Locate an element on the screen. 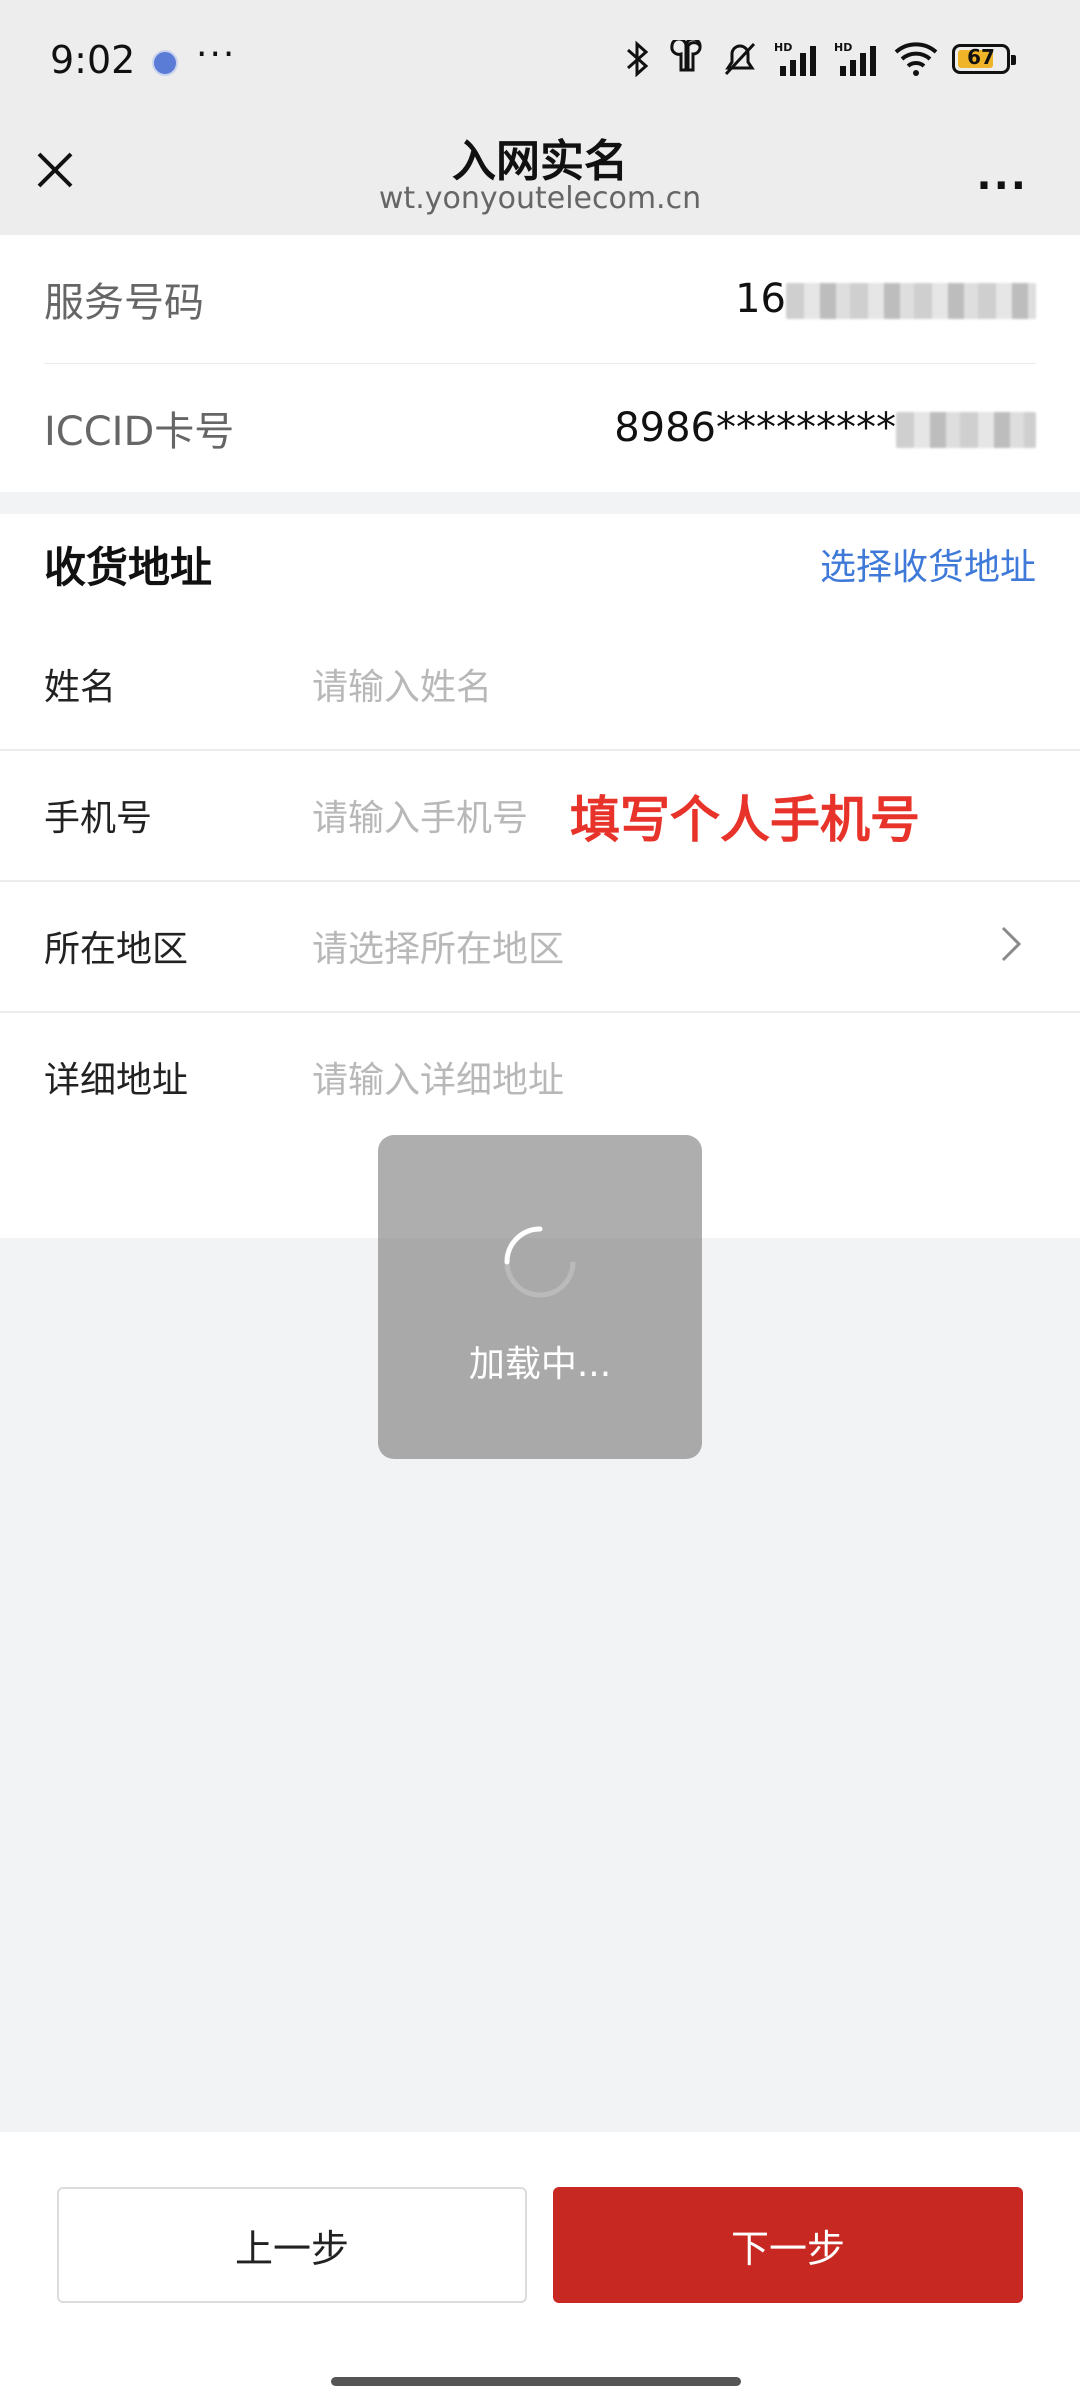 The height and width of the screenshot is (2403, 1080). service-number-label: 服务号码 is located at coordinates (124, 303).